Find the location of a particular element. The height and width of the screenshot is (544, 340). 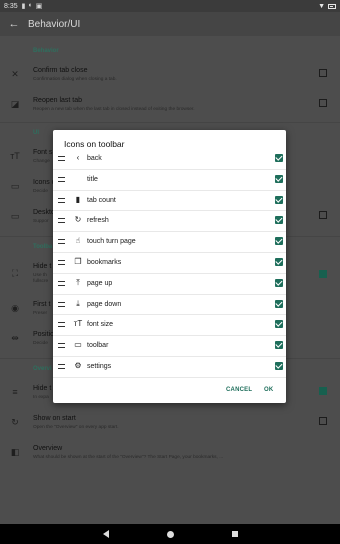

toolbar-icon-item: ❐ bookmarks is located at coordinates (169, 263).